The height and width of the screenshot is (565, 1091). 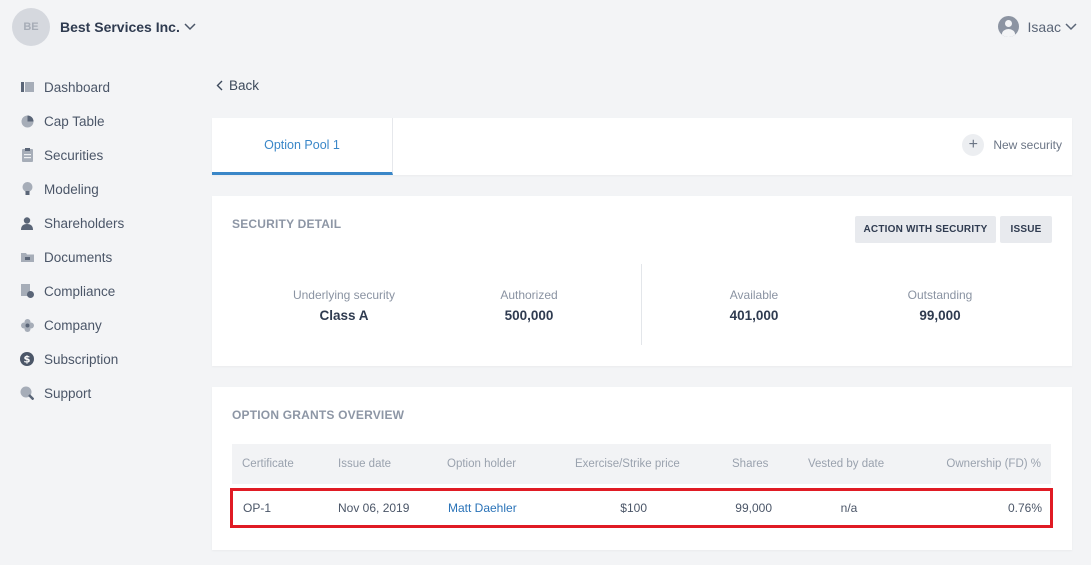 What do you see at coordinates (374, 508) in the screenshot?
I see `cell-issue-date: Nov 06, 2019` at bounding box center [374, 508].